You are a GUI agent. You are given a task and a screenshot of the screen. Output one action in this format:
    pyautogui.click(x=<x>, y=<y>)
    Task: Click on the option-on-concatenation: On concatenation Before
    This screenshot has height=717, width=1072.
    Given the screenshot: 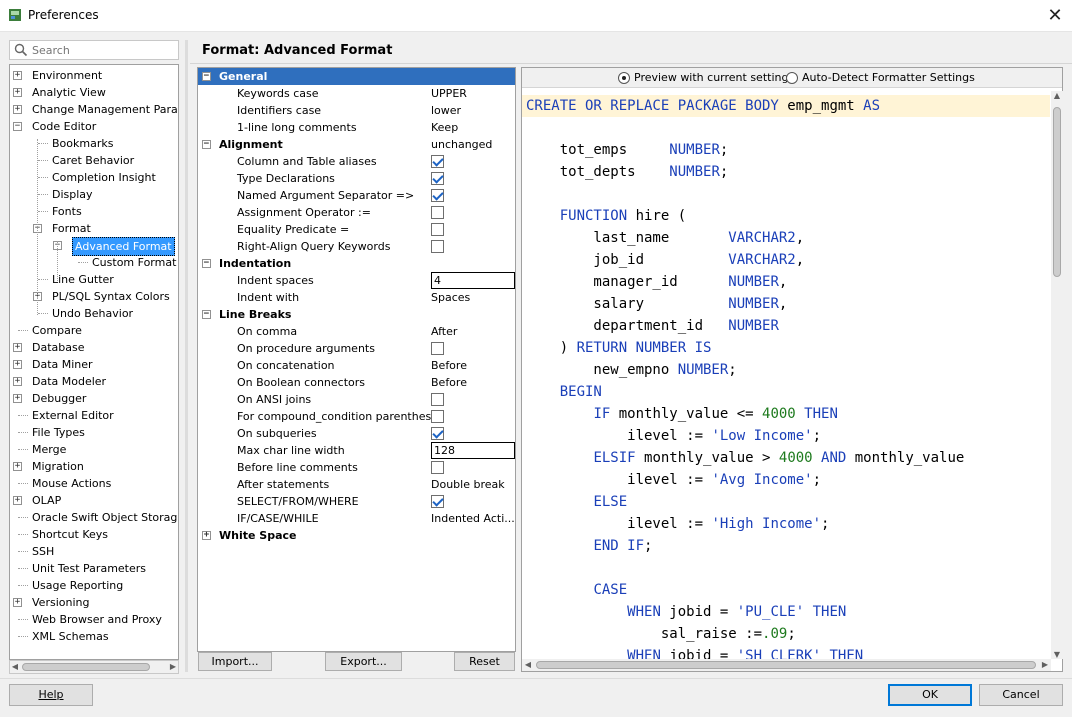 What is the action you would take?
    pyautogui.click(x=356, y=365)
    